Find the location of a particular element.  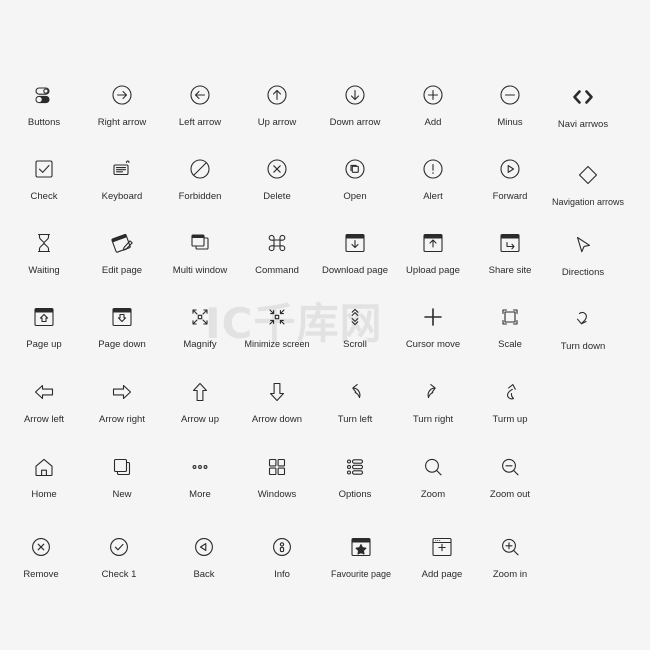

chevrons-left-right-icon is located at coordinates (583, 97).